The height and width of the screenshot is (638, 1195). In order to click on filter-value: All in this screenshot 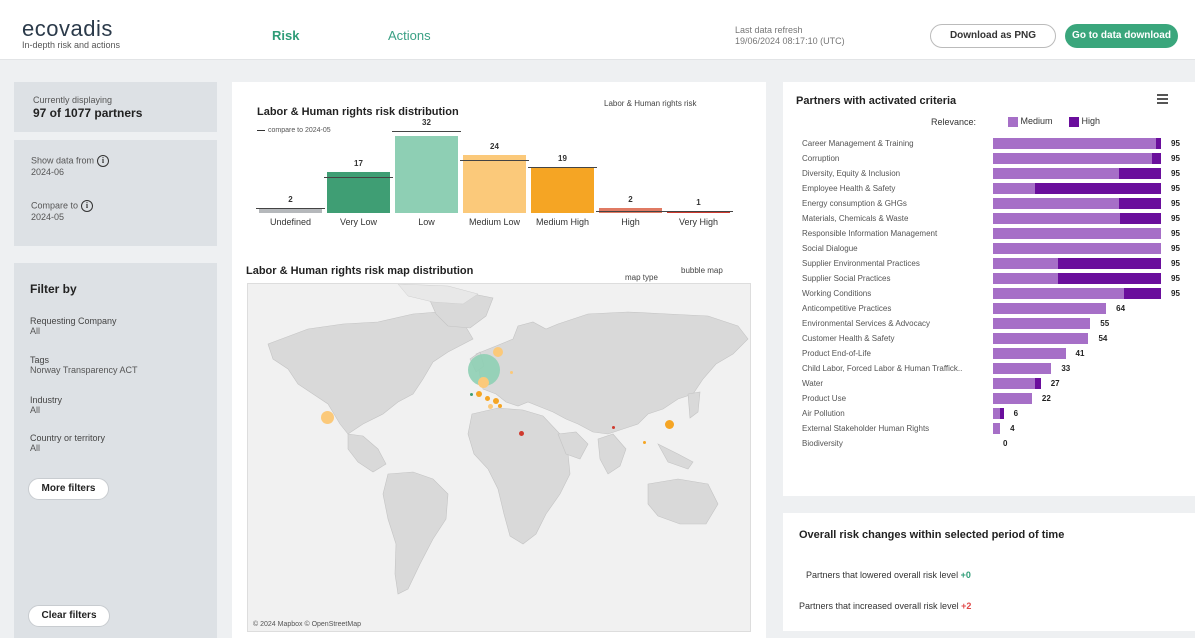, I will do `click(35, 448)`.